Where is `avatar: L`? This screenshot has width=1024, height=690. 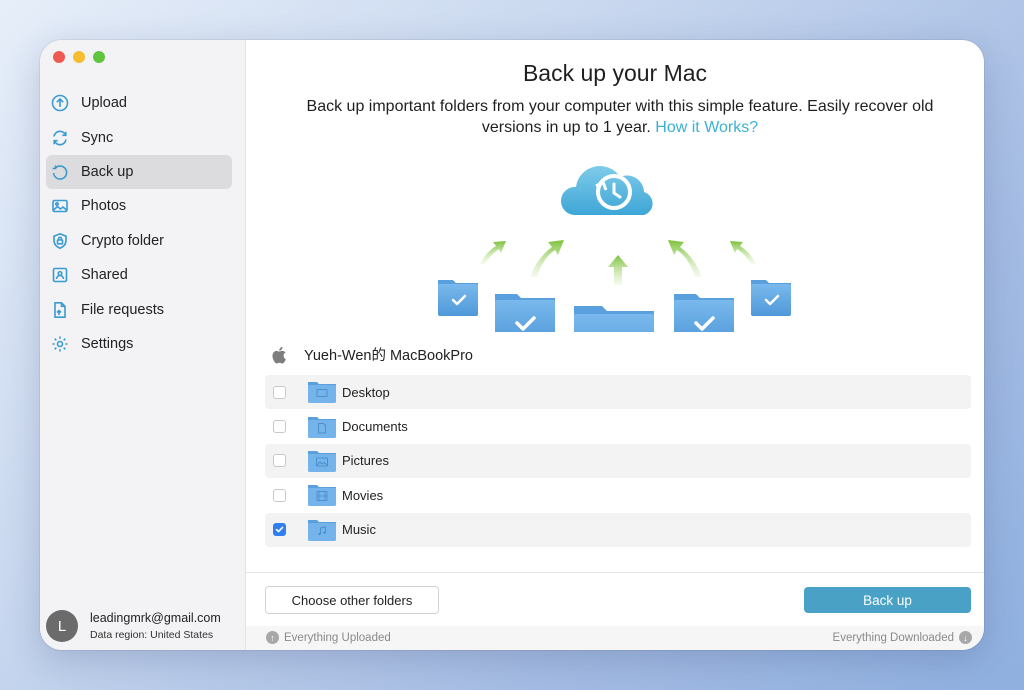
avatar: L is located at coordinates (62, 626).